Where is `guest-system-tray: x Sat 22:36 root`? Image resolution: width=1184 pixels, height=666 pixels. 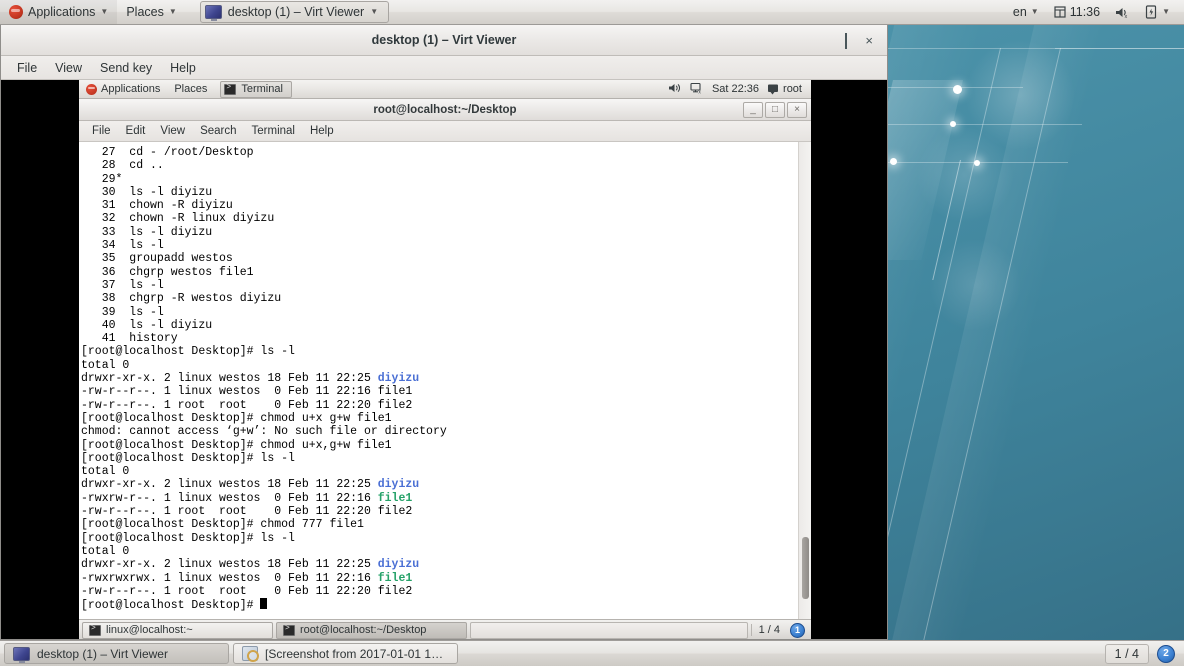
guest-system-tray: x Sat 22:36 root is located at coordinates (739, 89).